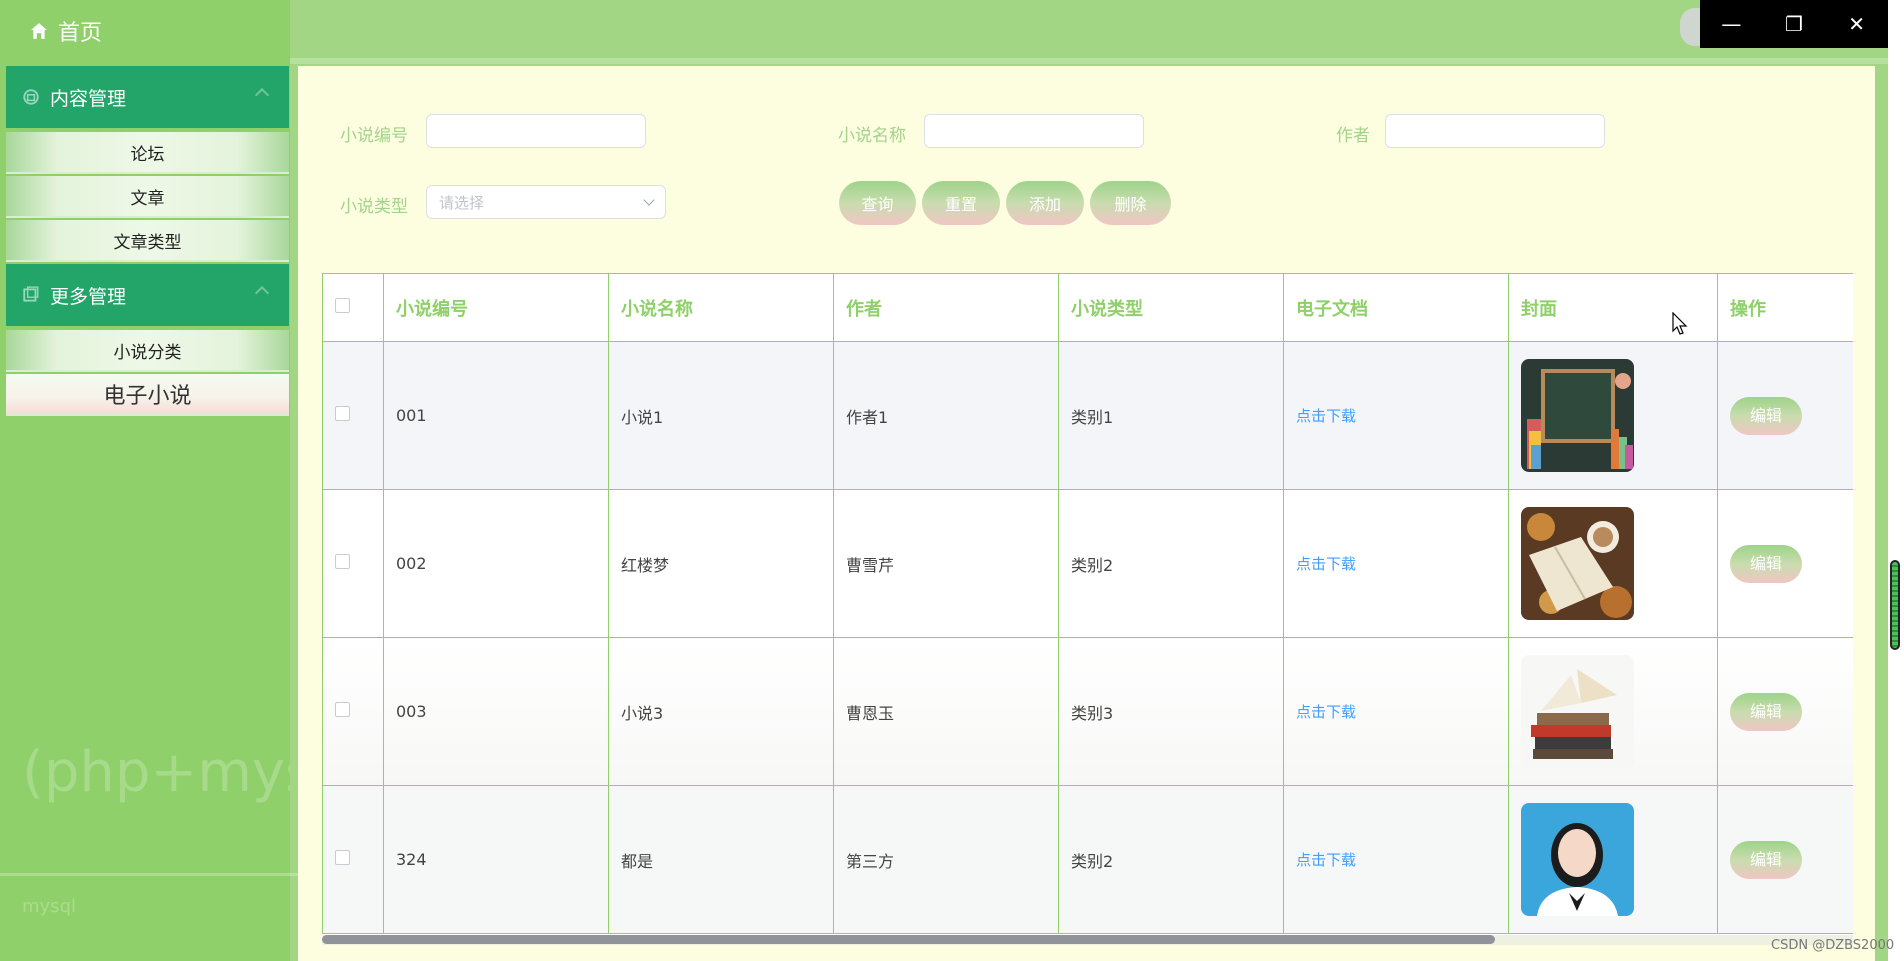 Image resolution: width=1904 pixels, height=961 pixels. I want to click on table-row: 324 都是 第三方 类别2 点击下载 编辑, so click(1087, 859).